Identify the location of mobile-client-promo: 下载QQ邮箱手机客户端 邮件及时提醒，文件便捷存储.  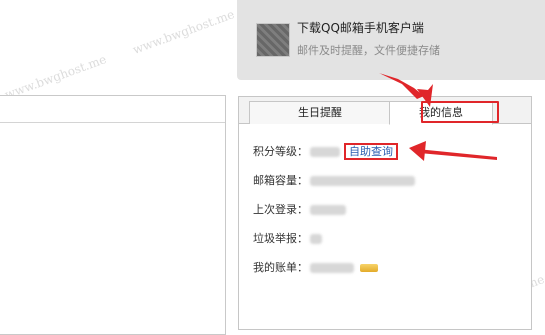
(391, 40).